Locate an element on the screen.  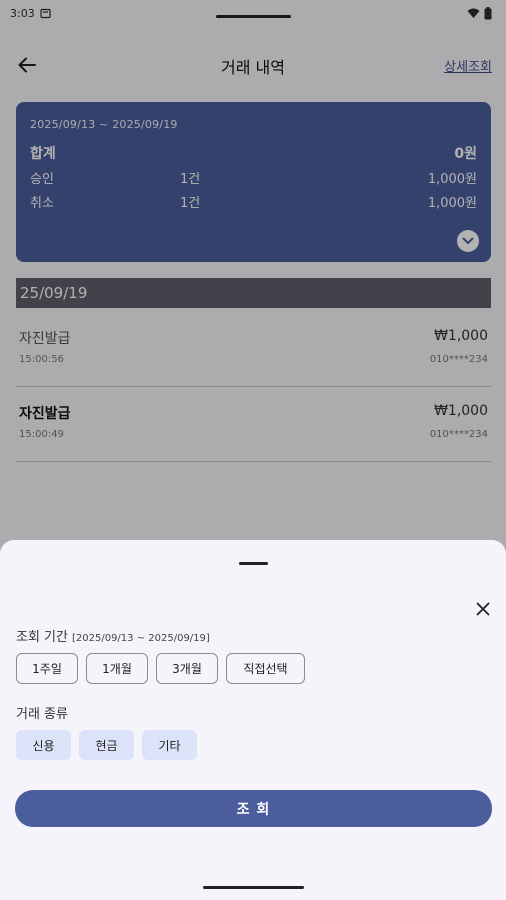
period-chip-3months: 3개월 is located at coordinates (187, 668).